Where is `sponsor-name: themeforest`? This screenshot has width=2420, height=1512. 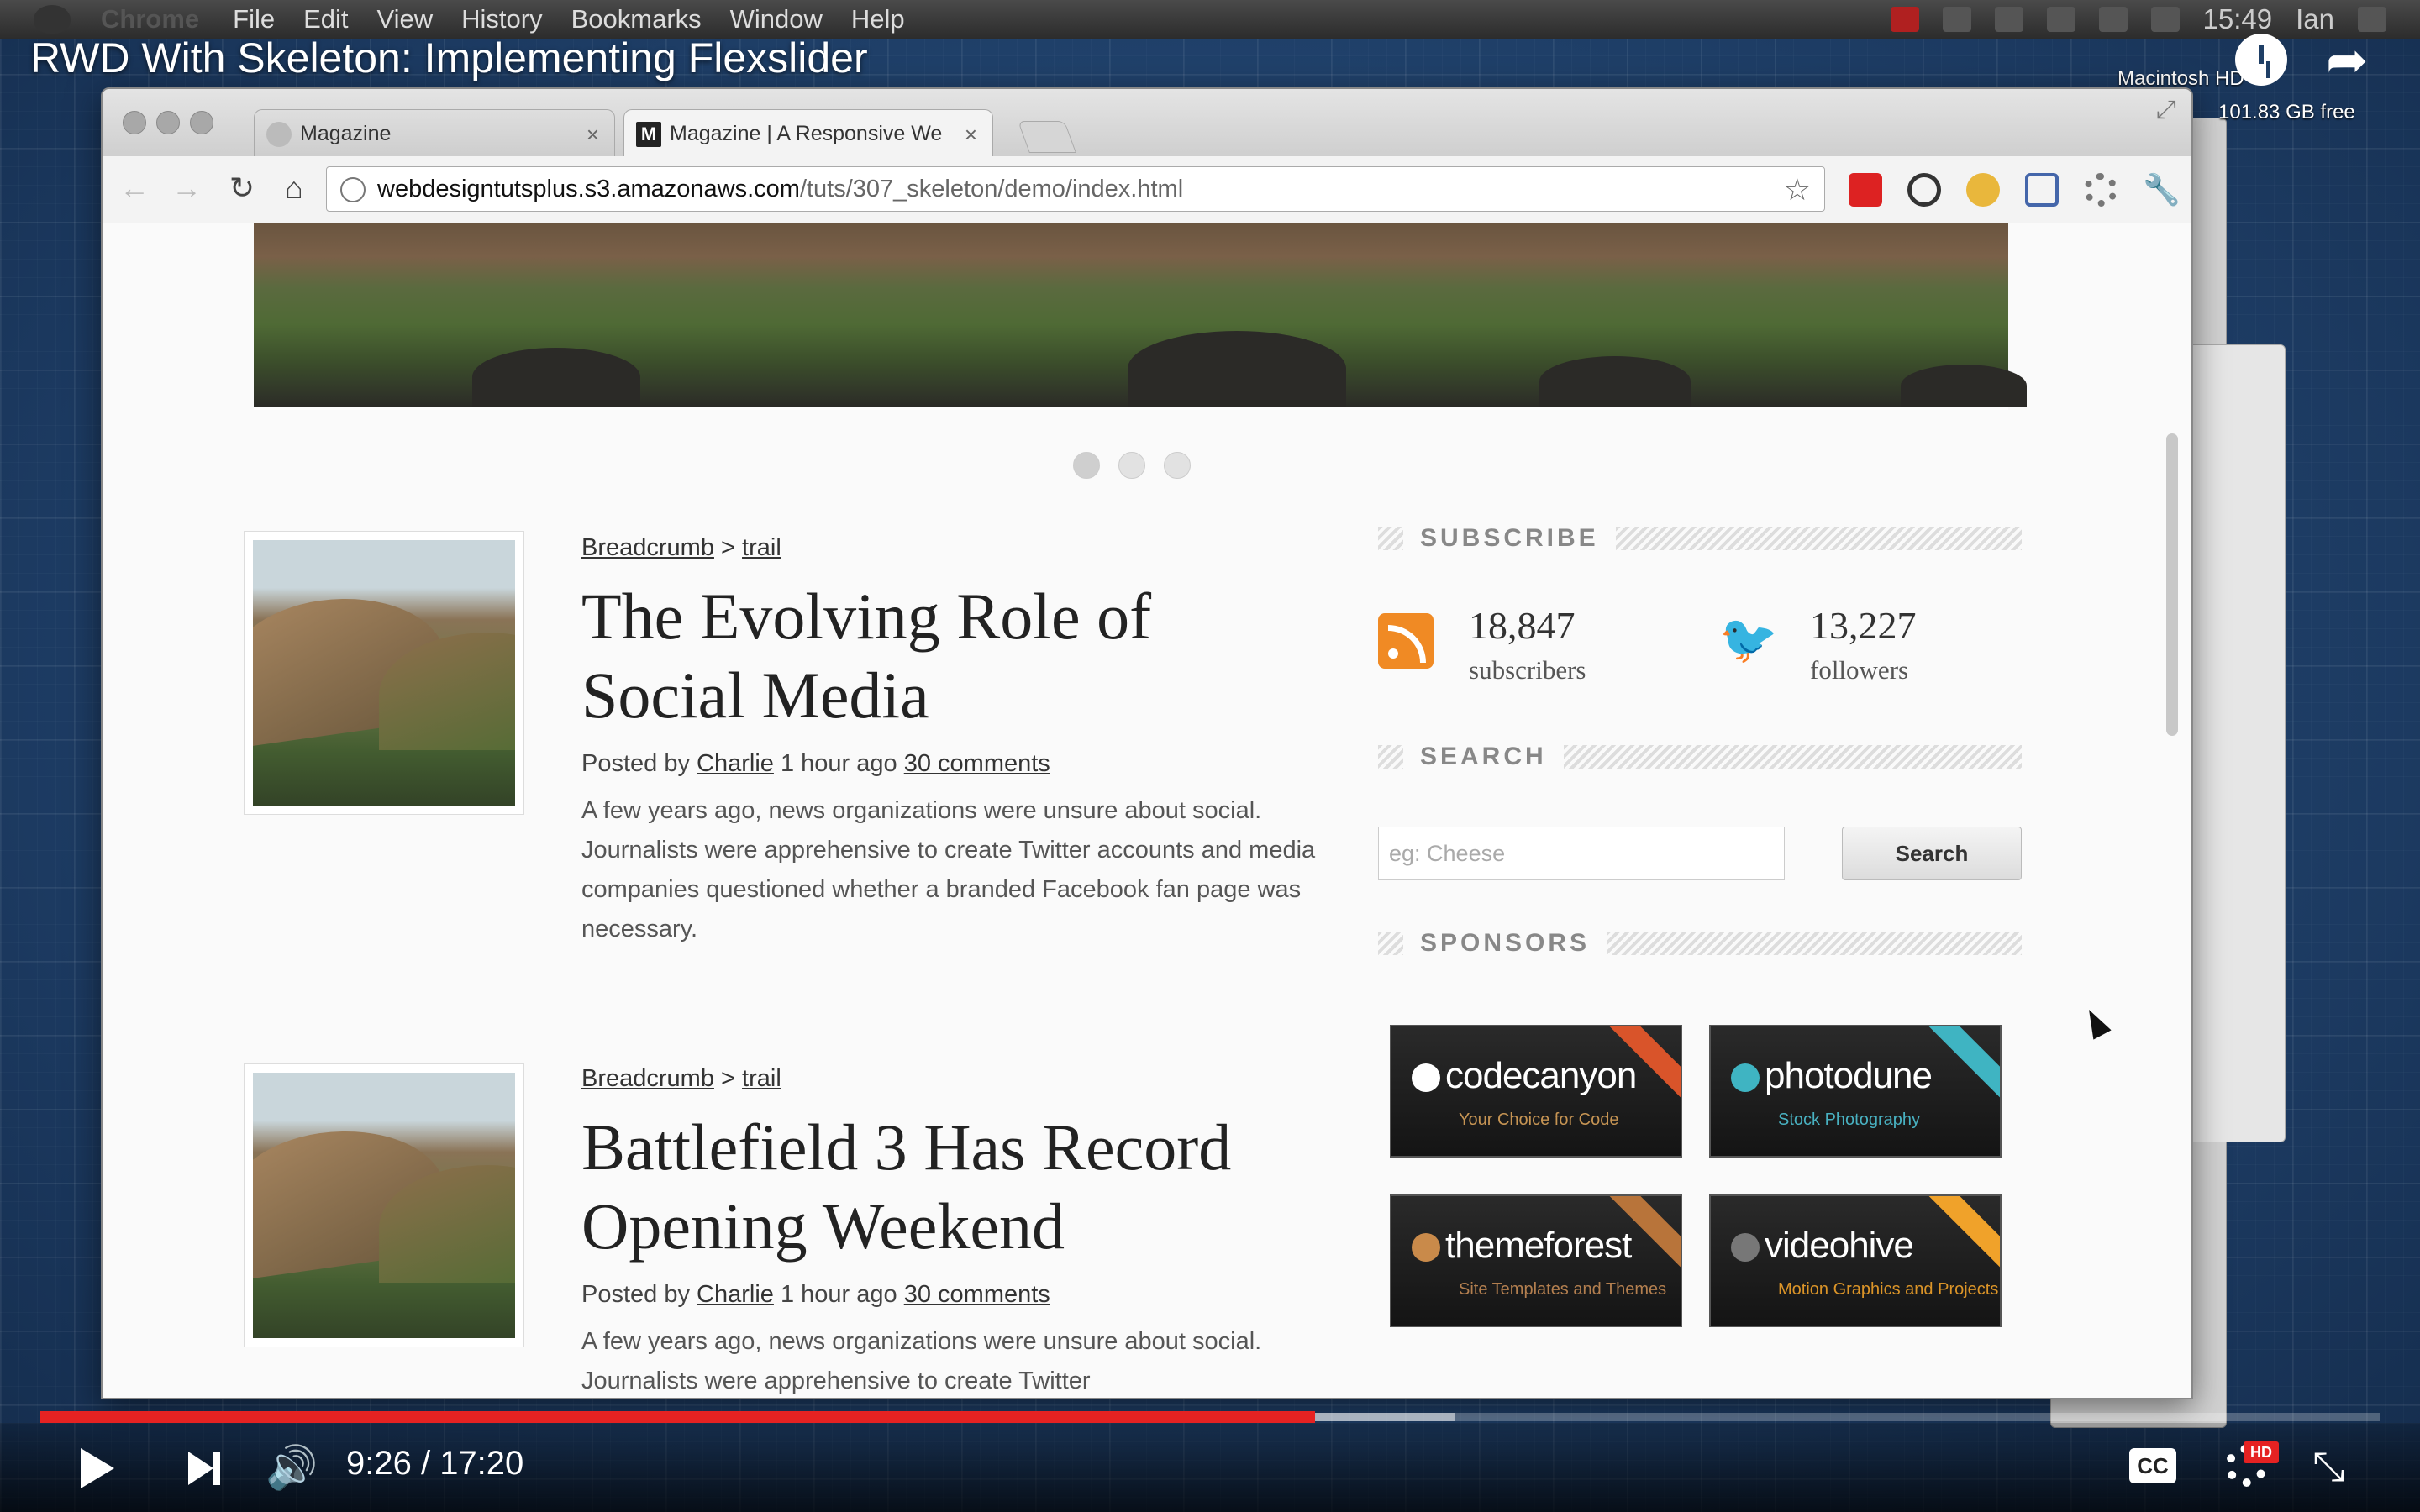 sponsor-name: themeforest is located at coordinates (1538, 1245).